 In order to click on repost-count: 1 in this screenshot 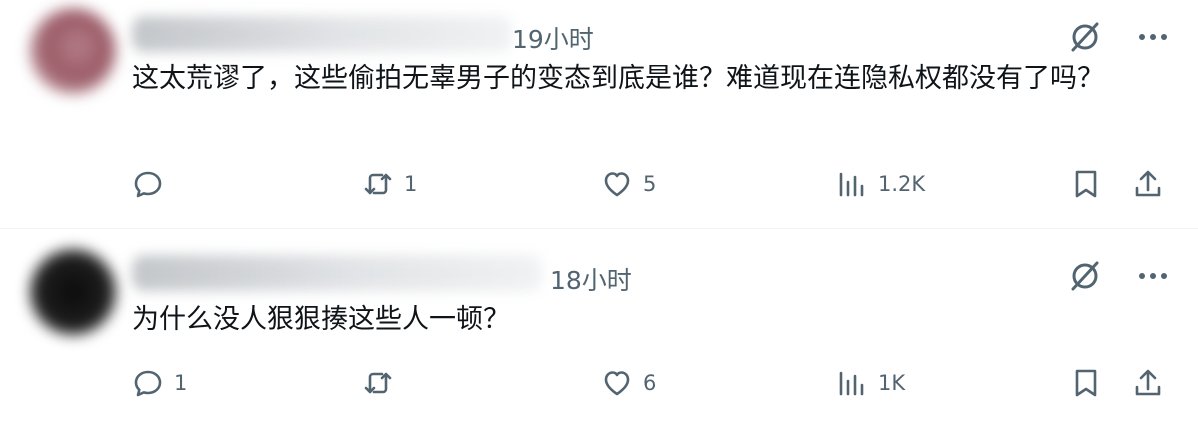, I will do `click(411, 184)`.